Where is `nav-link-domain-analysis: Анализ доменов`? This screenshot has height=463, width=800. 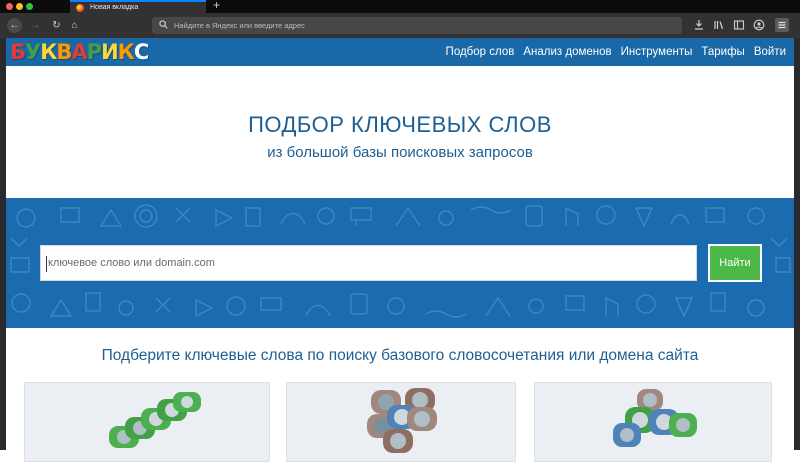 nav-link-domain-analysis: Анализ доменов is located at coordinates (567, 52).